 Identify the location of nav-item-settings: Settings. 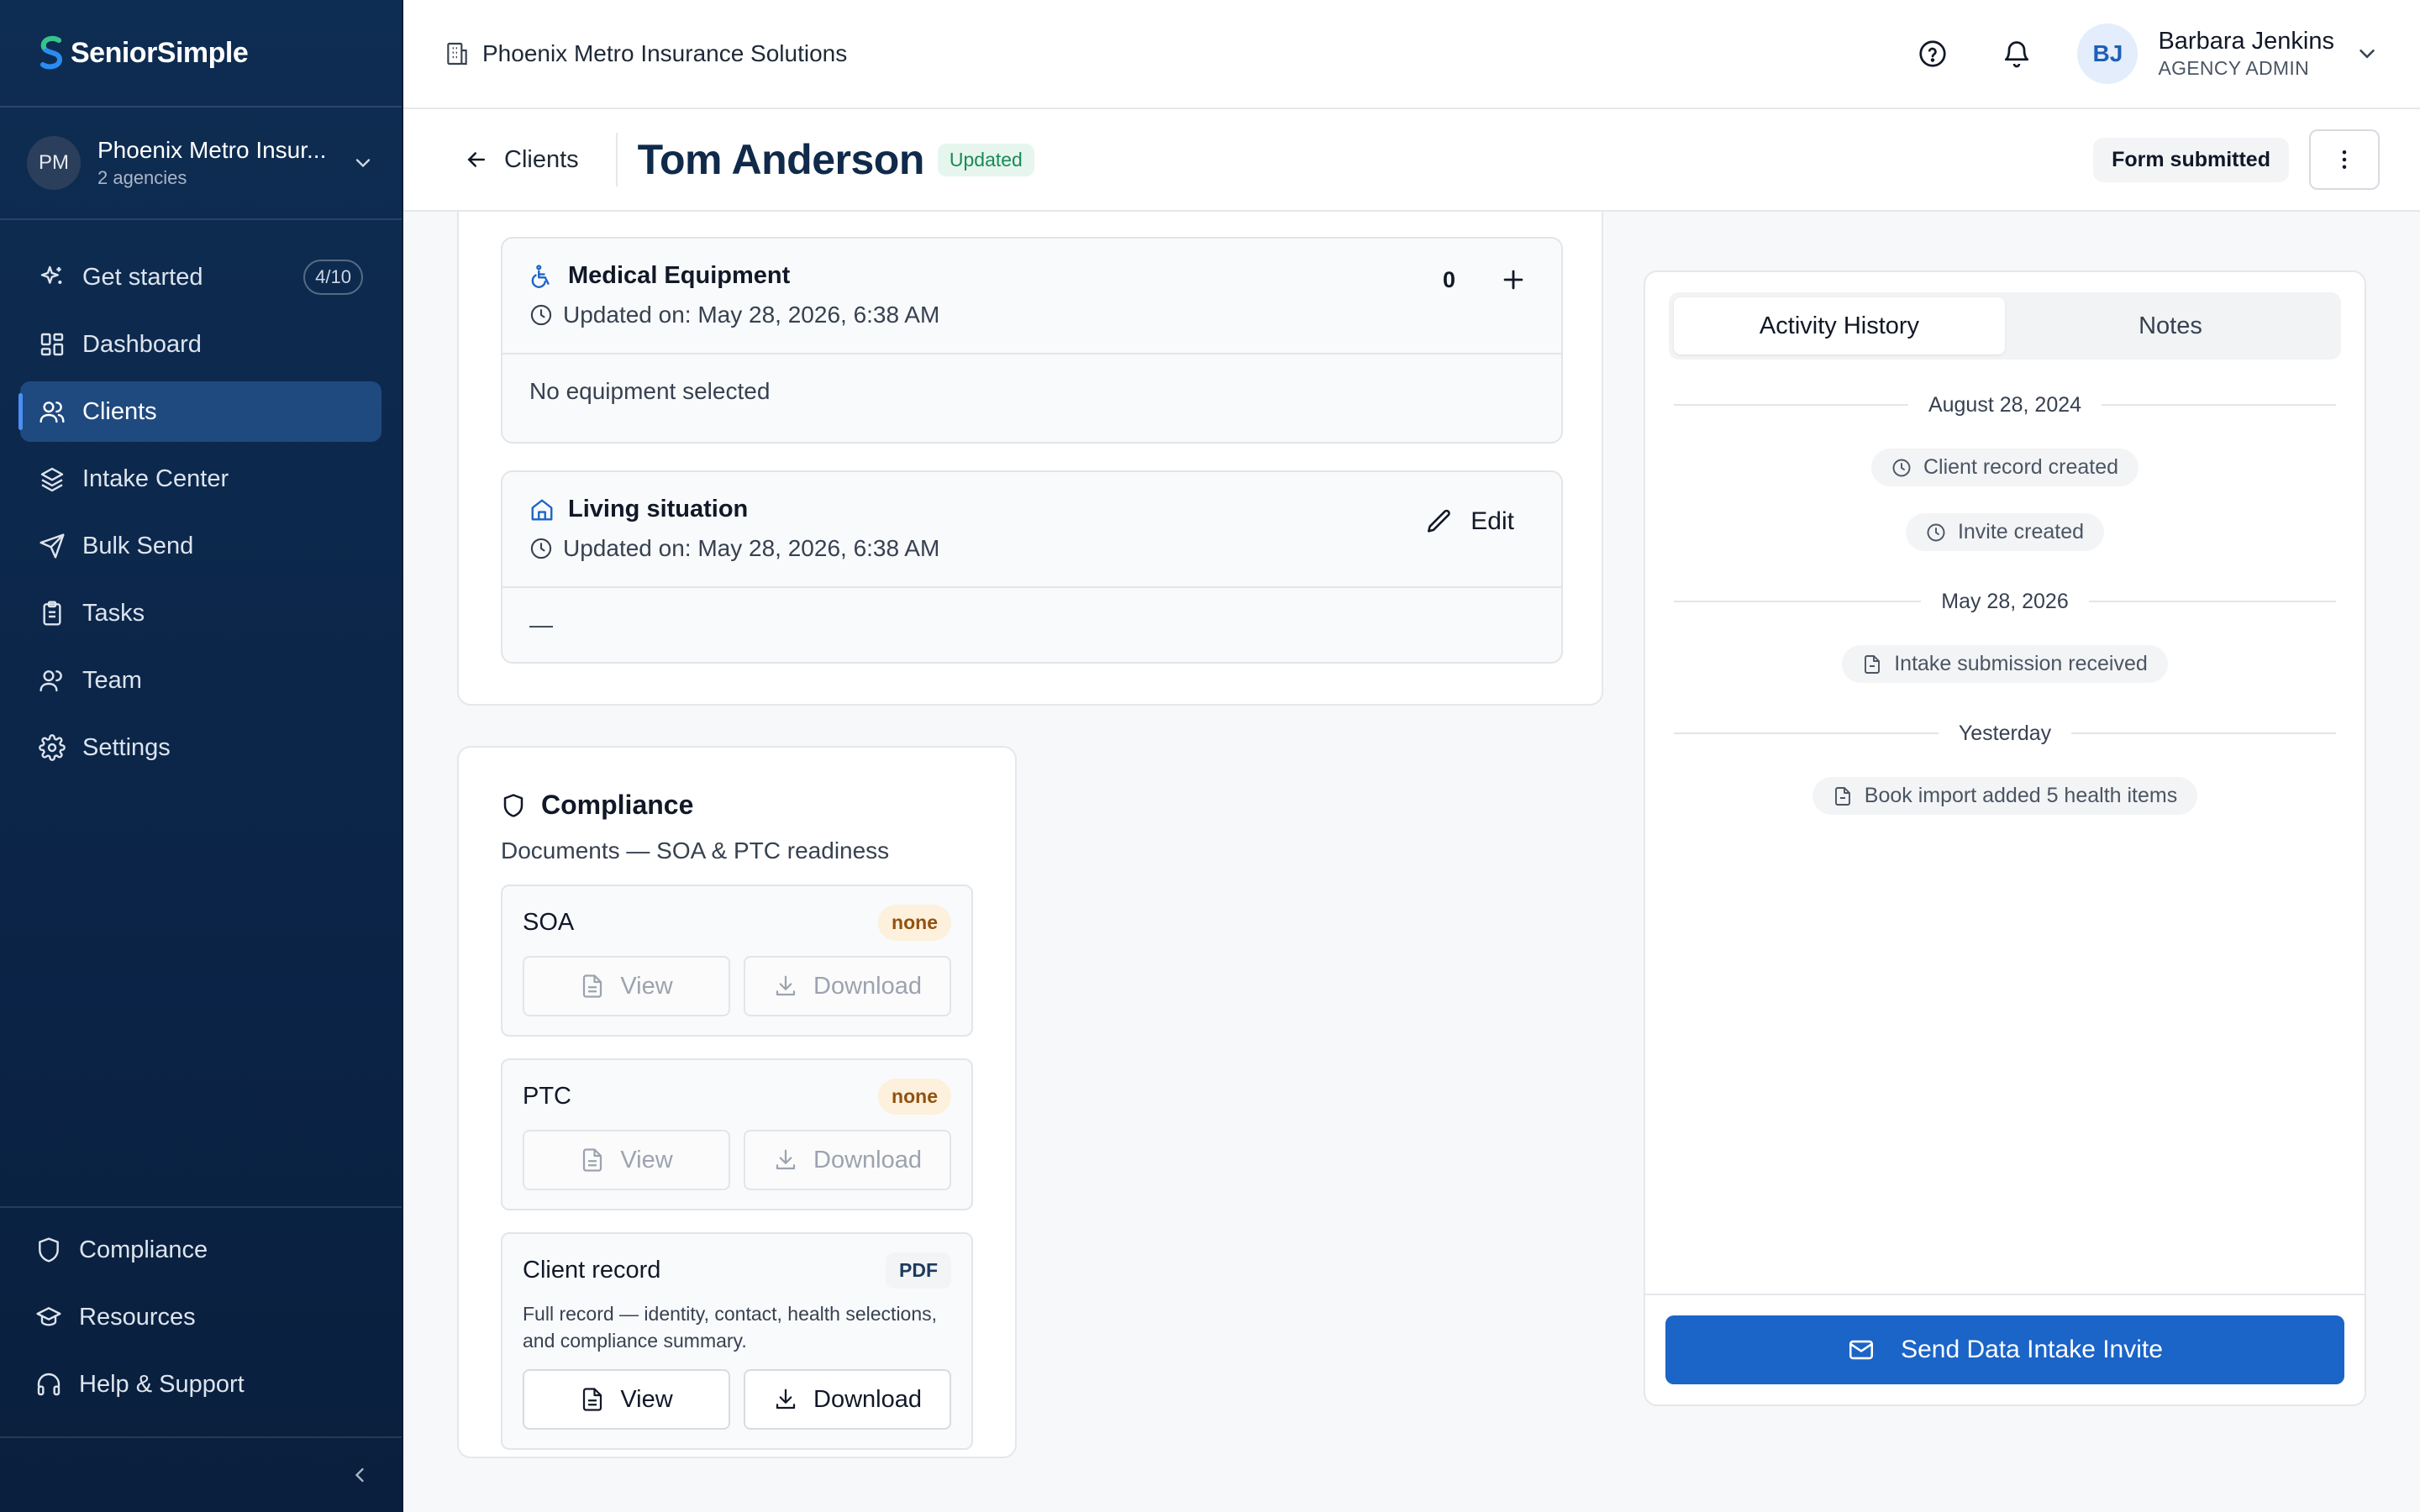
(200, 747).